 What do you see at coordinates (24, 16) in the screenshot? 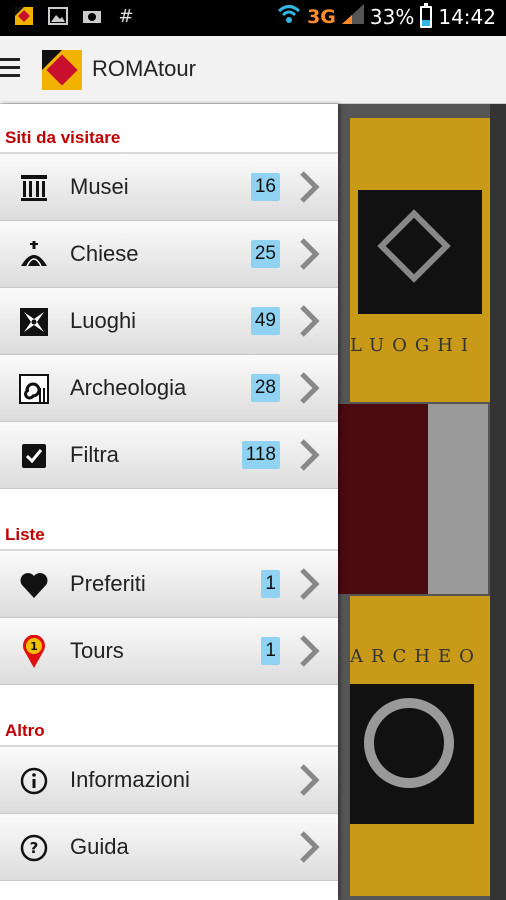
I see `app-notification-icon` at bounding box center [24, 16].